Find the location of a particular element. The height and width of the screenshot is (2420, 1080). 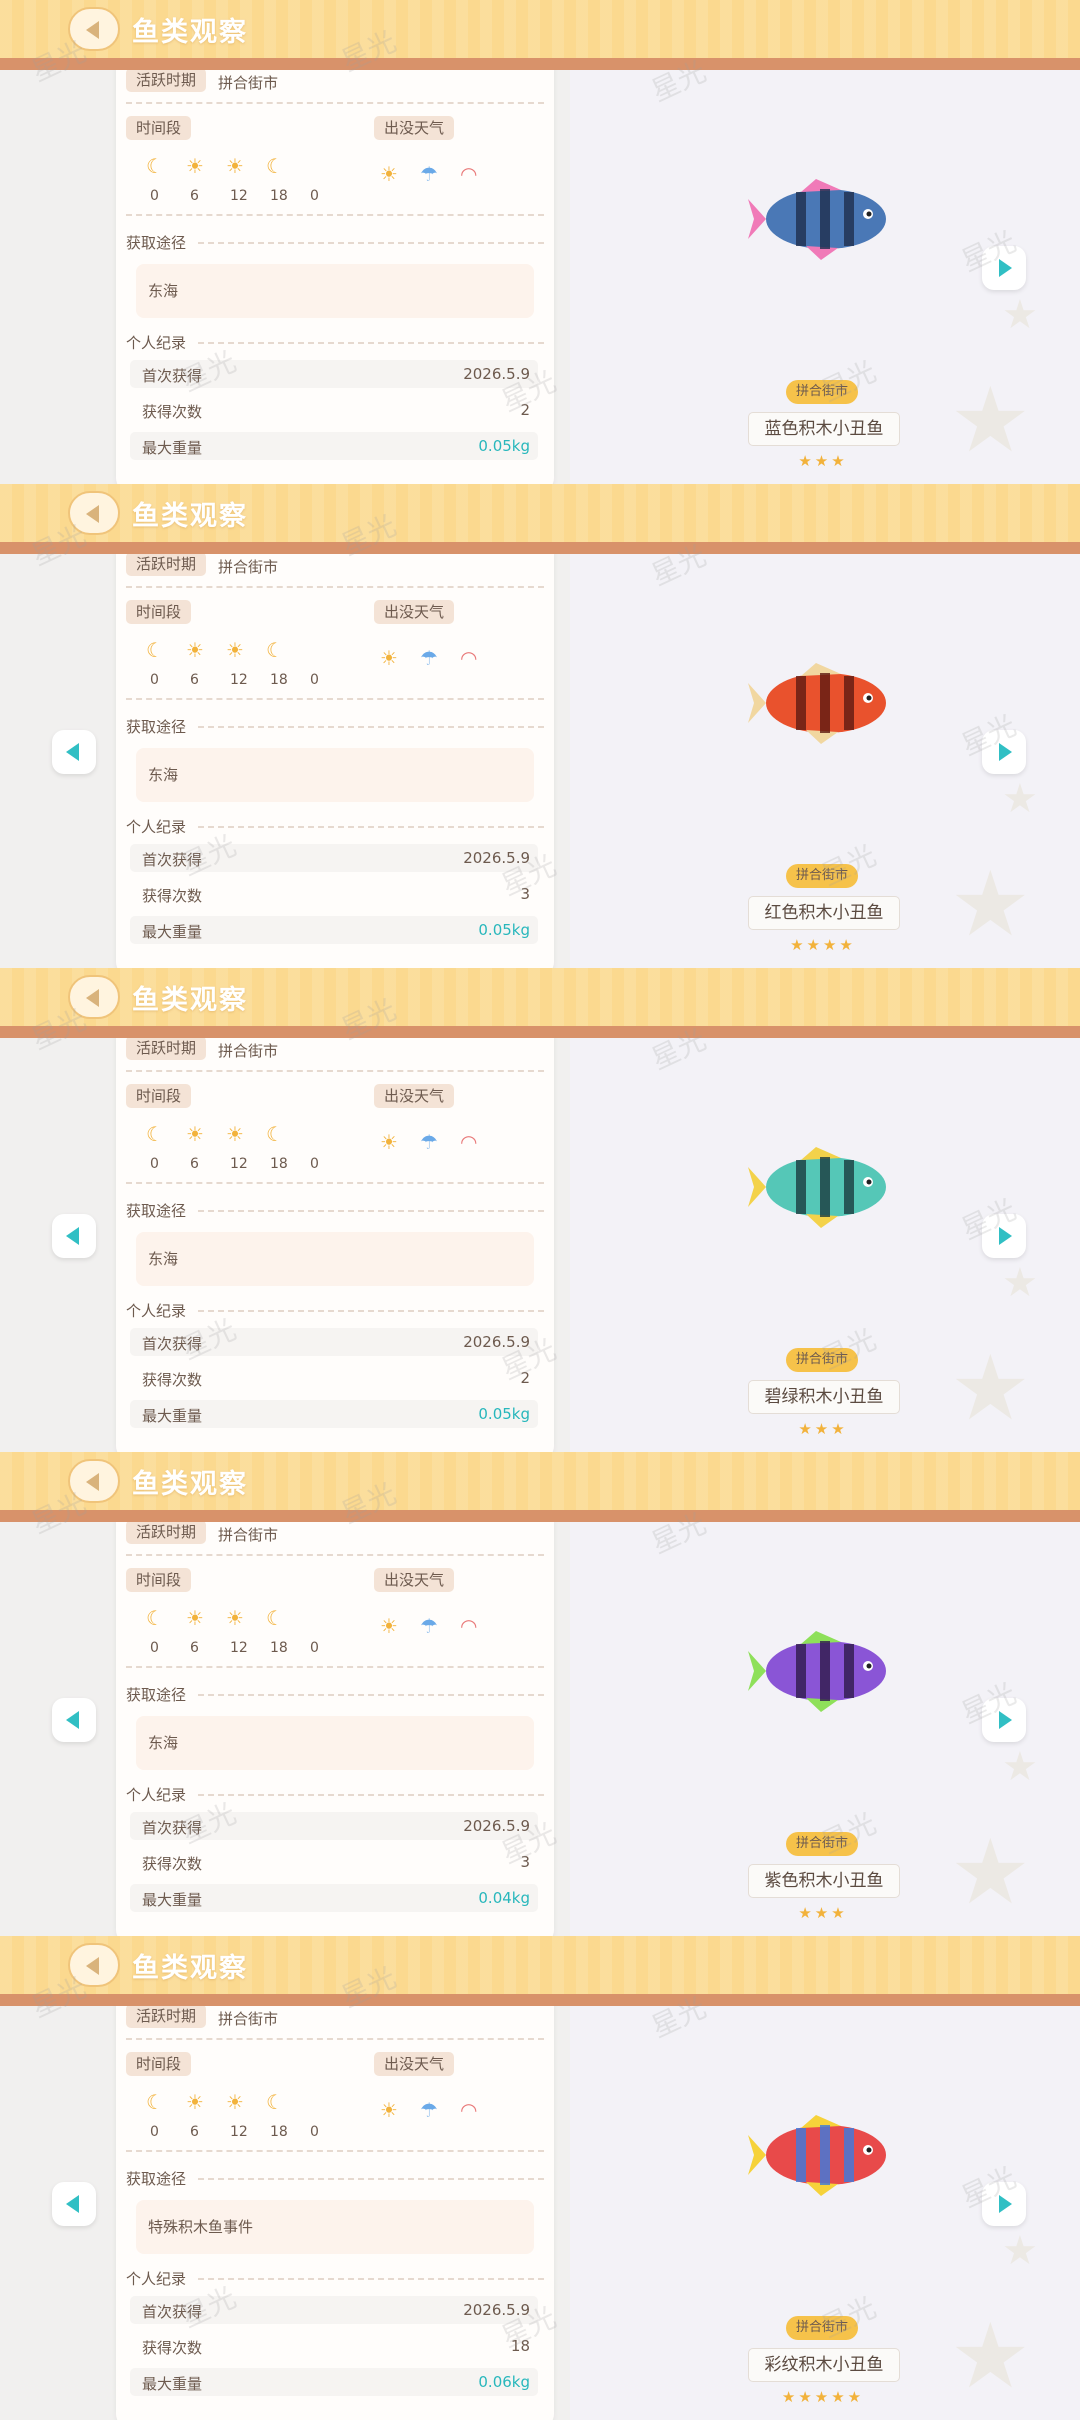

source-text: 特殊积木鱼事件 is located at coordinates (201, 2227).